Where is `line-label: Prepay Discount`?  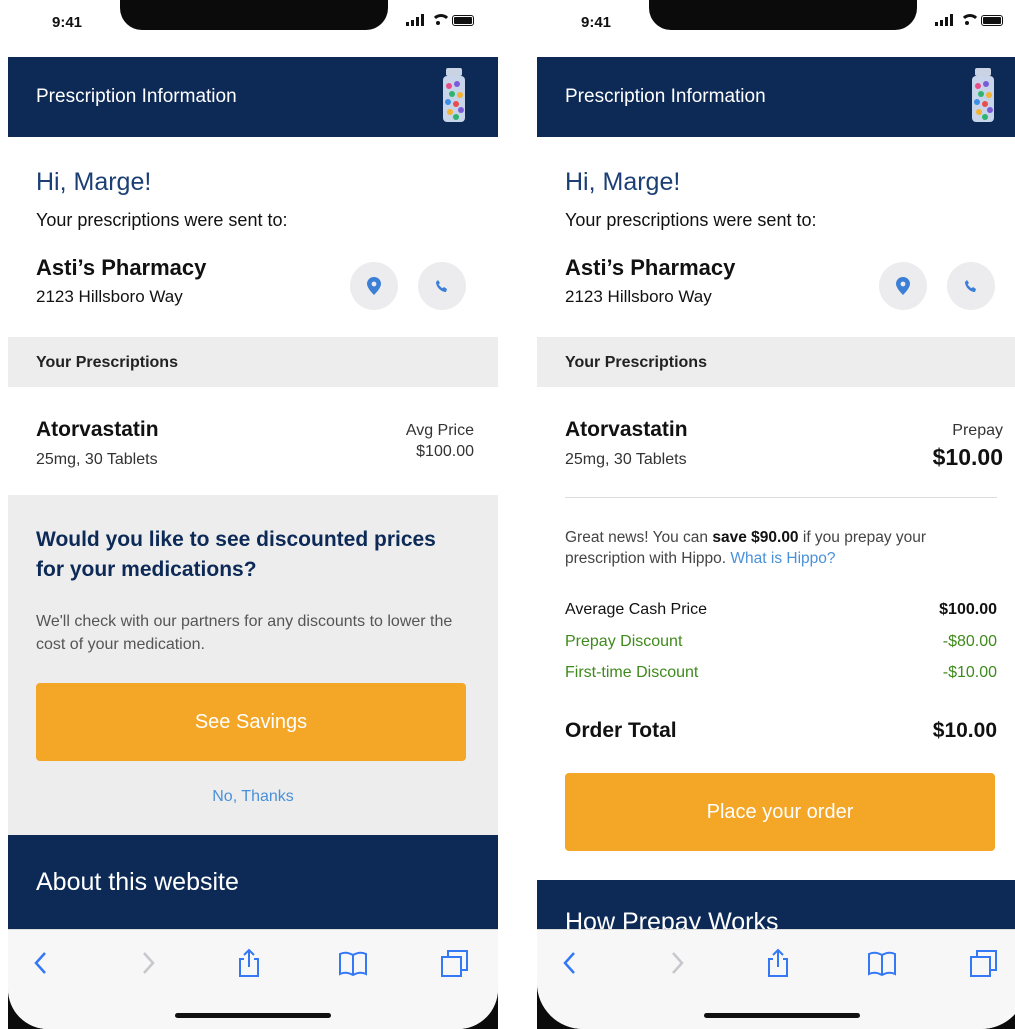 line-label: Prepay Discount is located at coordinates (624, 641).